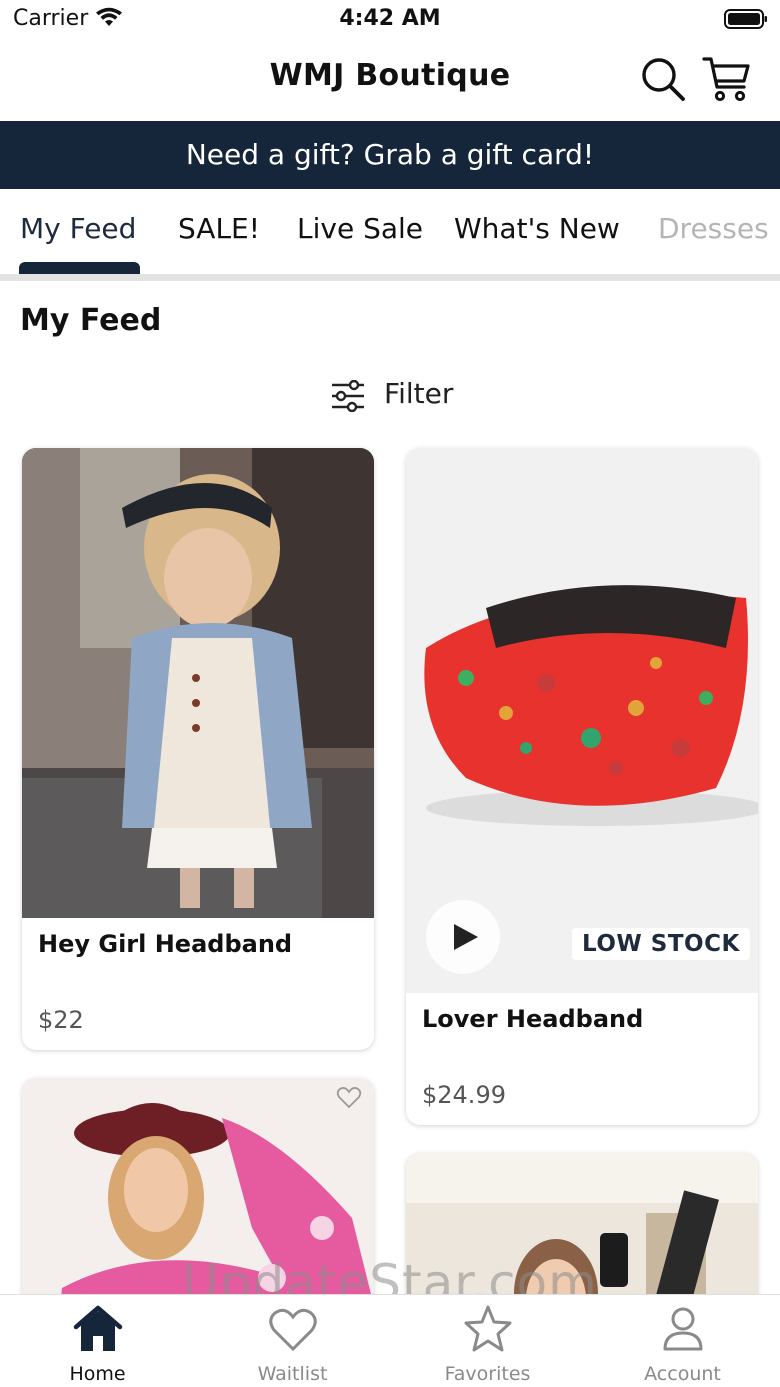 This screenshot has width=780, height=1387. I want to click on tabs-divider, so click(390, 277).